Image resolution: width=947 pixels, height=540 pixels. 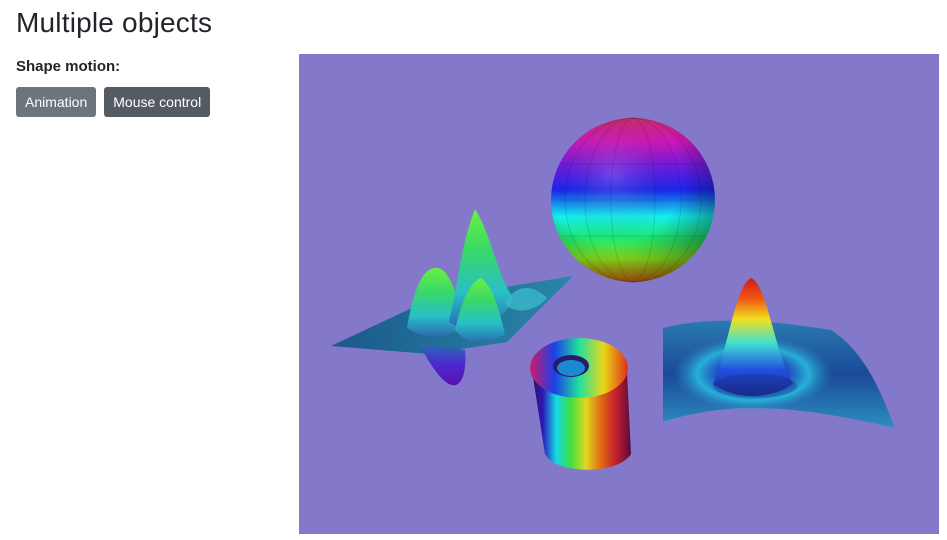 I want to click on cylinder-object, so click(x=580, y=404).